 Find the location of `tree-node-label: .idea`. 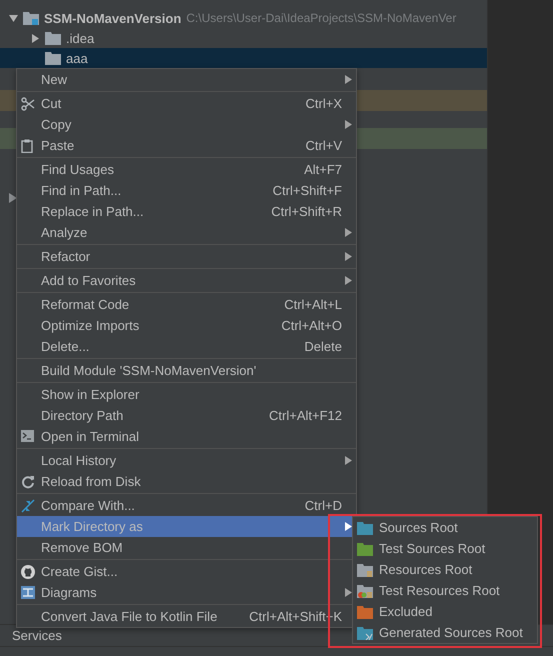

tree-node-label: .idea is located at coordinates (80, 38).